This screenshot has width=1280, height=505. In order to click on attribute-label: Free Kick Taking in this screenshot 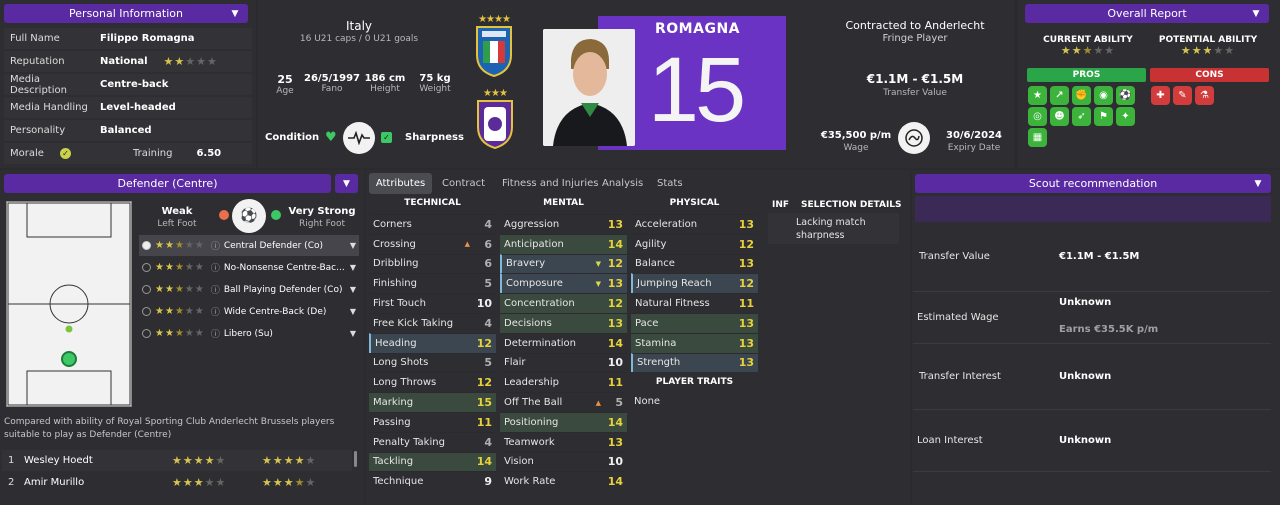, I will do `click(413, 323)`.